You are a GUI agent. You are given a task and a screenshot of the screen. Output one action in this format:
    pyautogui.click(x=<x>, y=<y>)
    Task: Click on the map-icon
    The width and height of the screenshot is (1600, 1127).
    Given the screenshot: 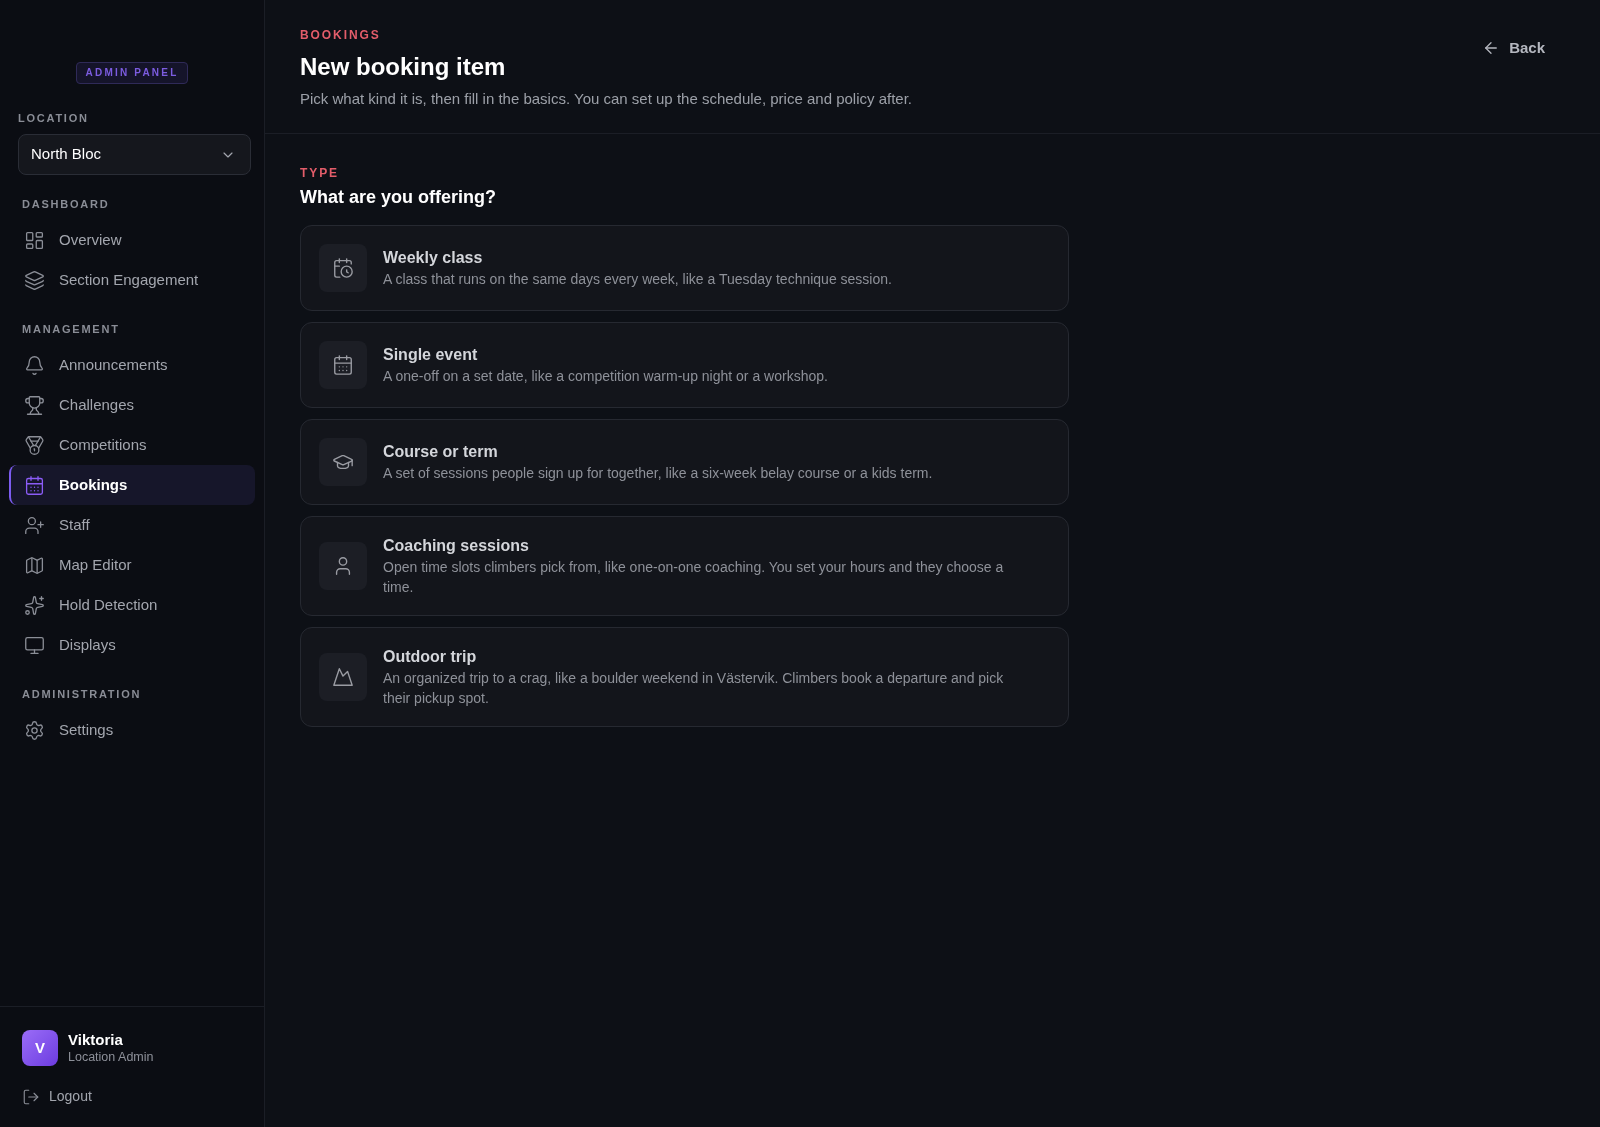 What is the action you would take?
    pyautogui.click(x=34, y=565)
    